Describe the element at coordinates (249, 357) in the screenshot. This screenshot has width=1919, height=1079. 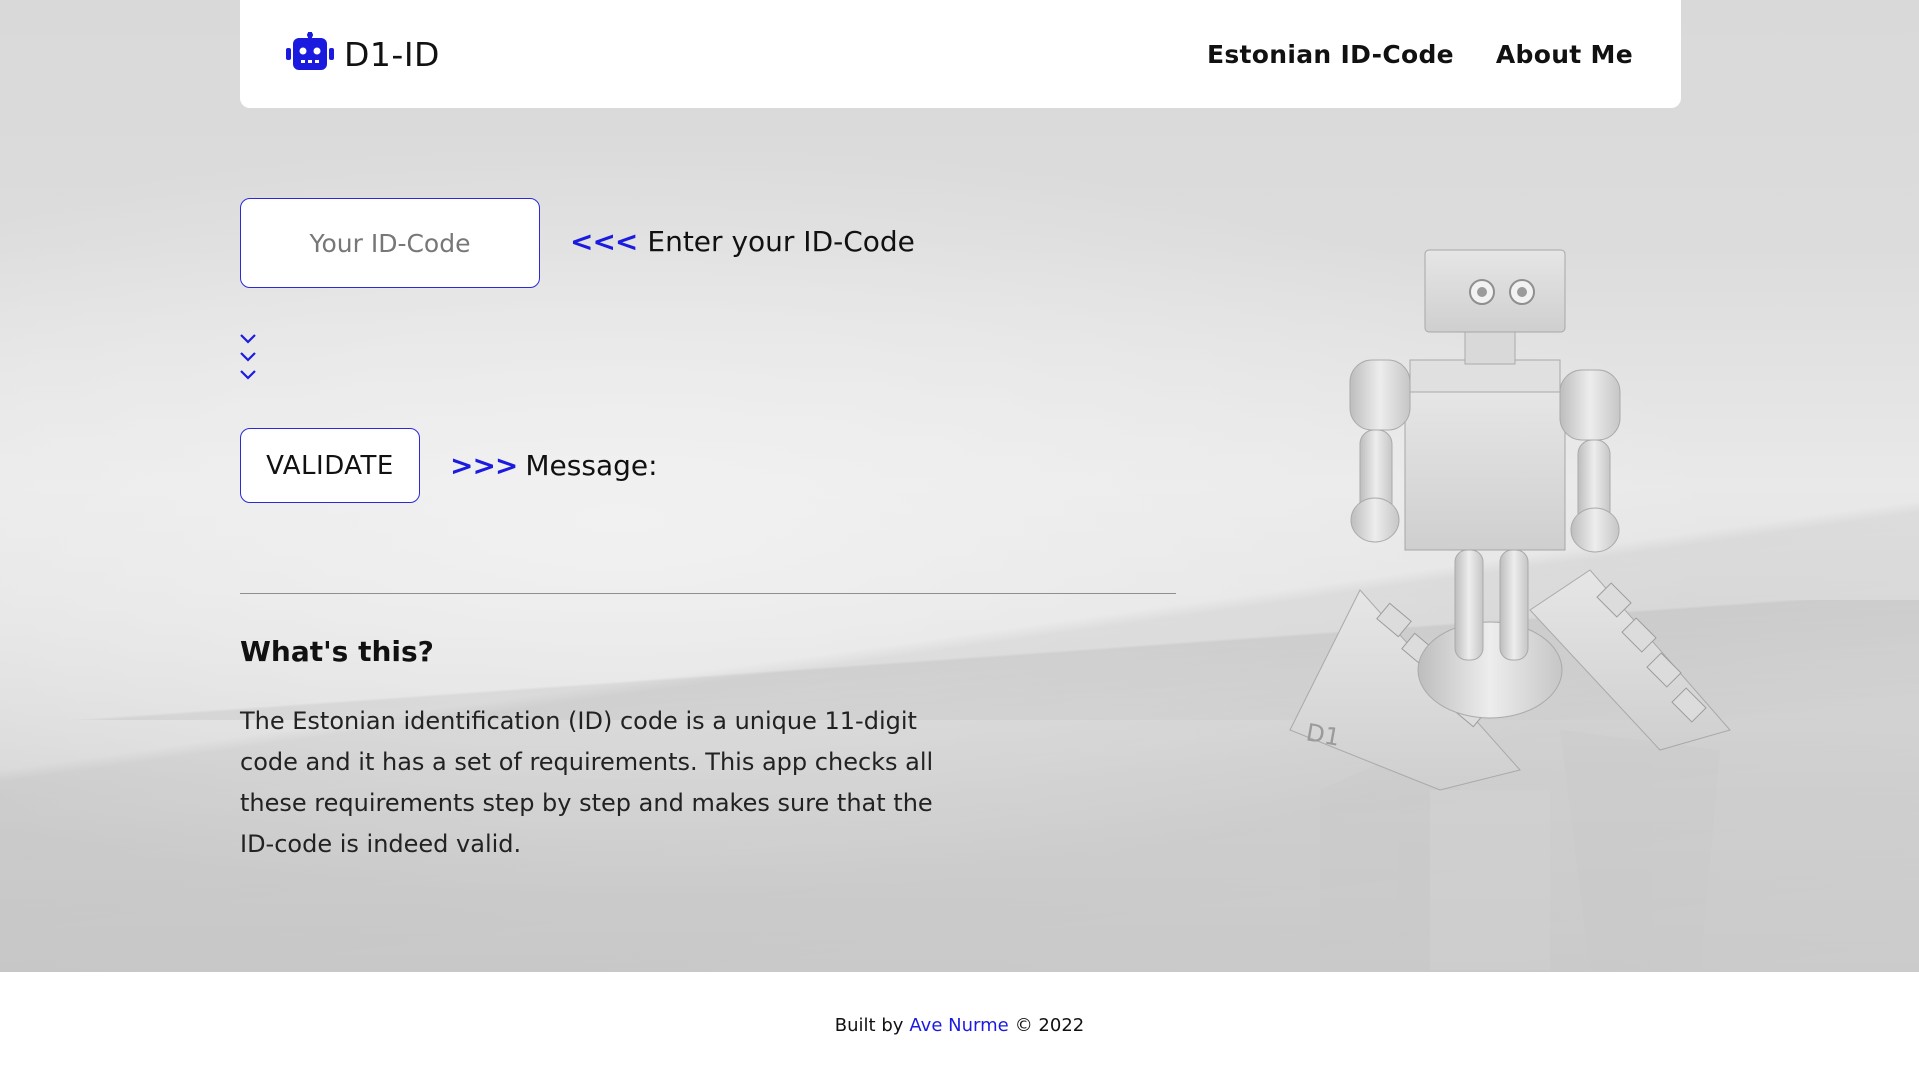
I see `chevron-down-icon` at that location.